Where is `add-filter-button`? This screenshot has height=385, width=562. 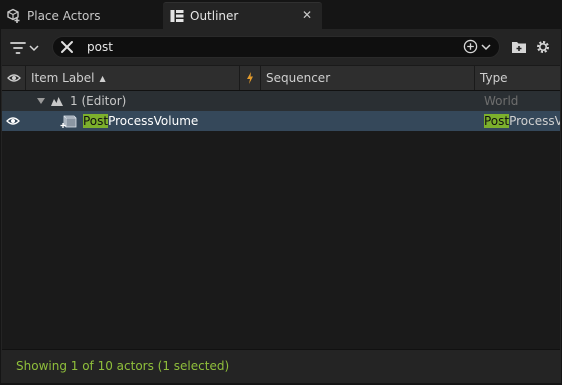
add-filter-button is located at coordinates (477, 46).